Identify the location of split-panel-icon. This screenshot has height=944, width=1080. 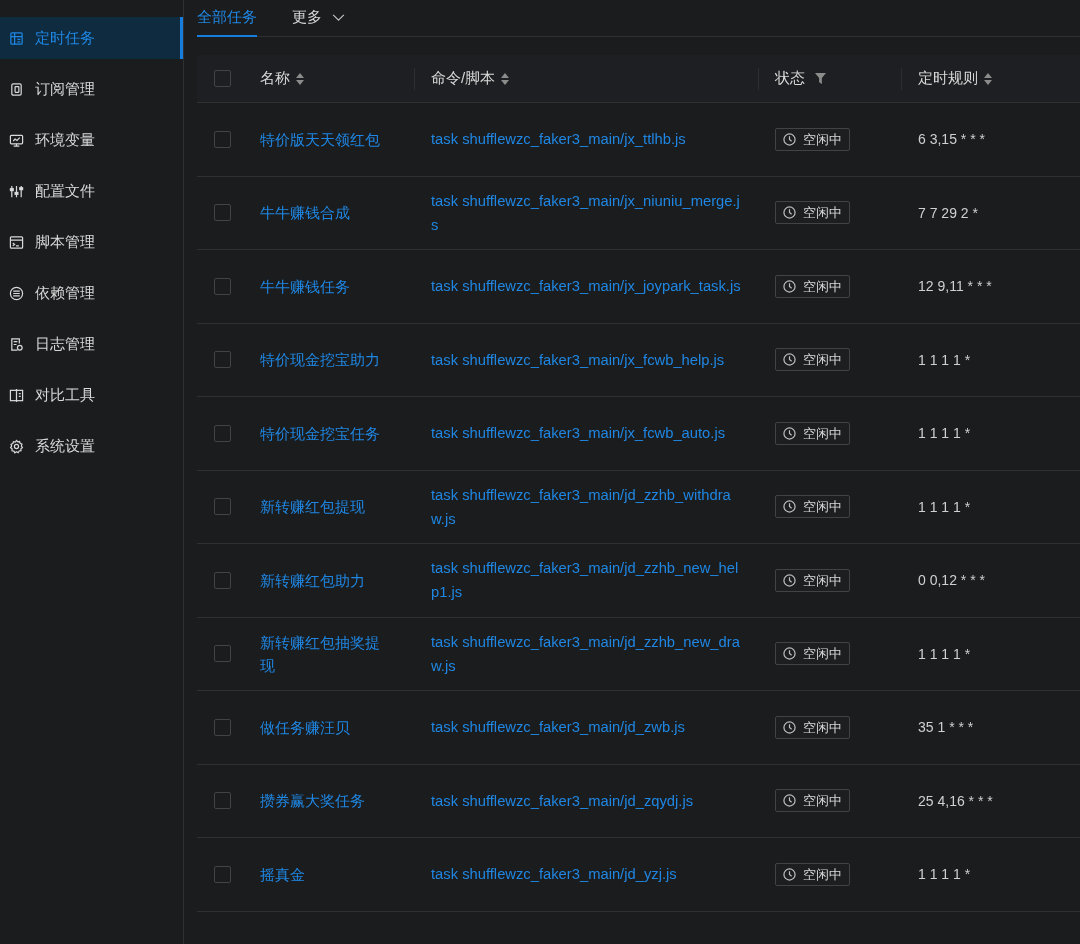
(16, 395).